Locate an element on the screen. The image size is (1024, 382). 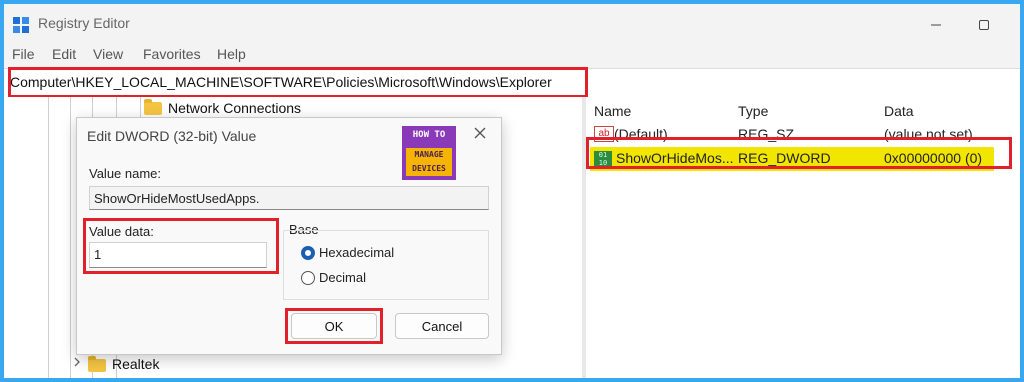
cancel-button: Cancel is located at coordinates (442, 326).